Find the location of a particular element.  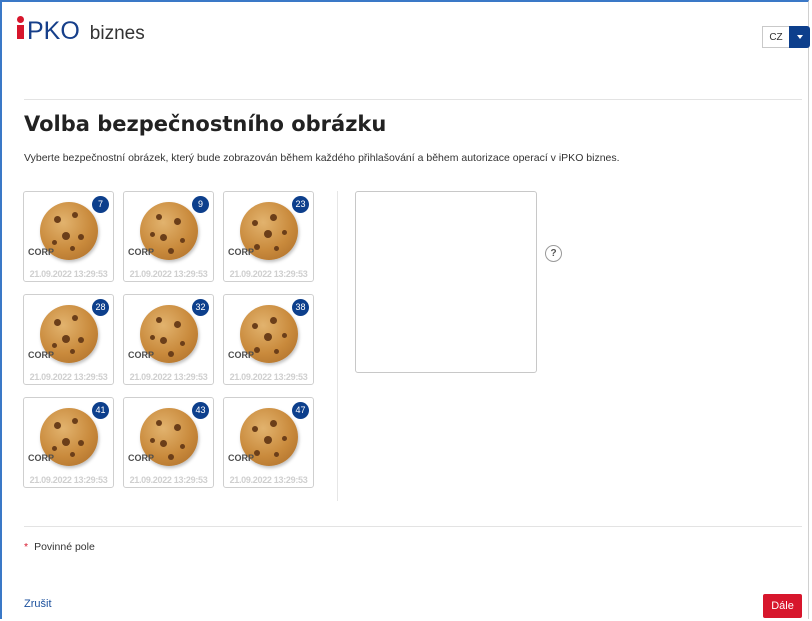

security-image-option: 7 CORP 21.09.2022 13:29:53 is located at coordinates (68, 236).